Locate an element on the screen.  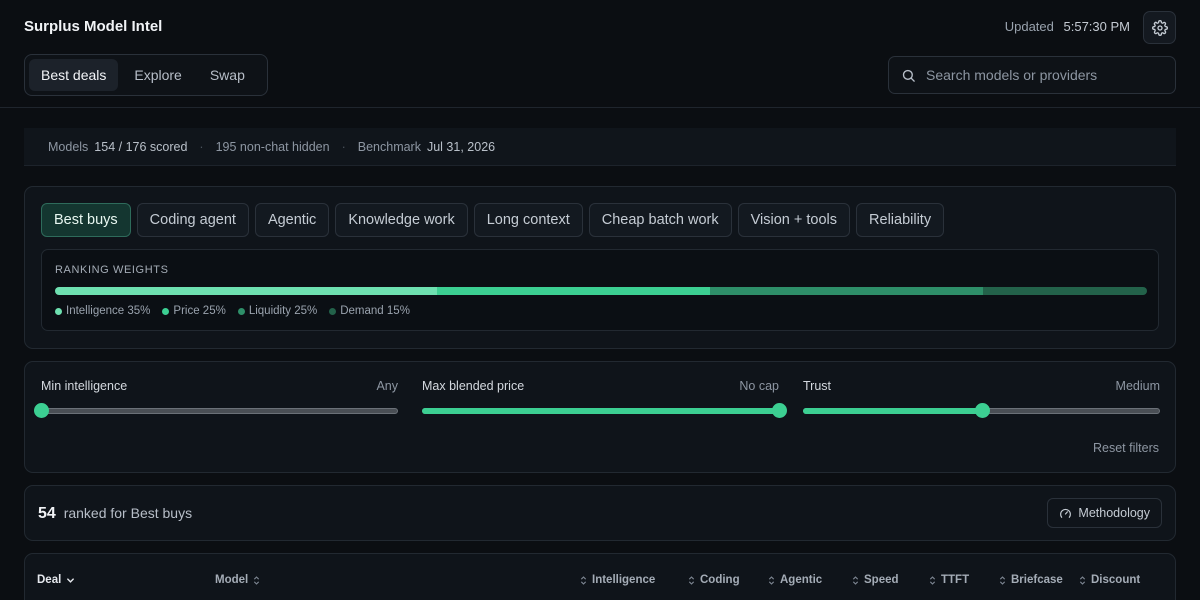
legend-label: Demand 15% is located at coordinates (375, 311).